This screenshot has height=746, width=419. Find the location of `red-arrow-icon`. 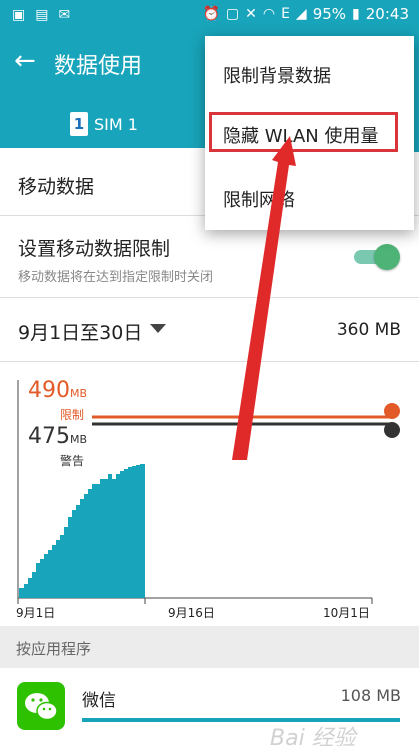

red-arrow-icon is located at coordinates (264, 298).